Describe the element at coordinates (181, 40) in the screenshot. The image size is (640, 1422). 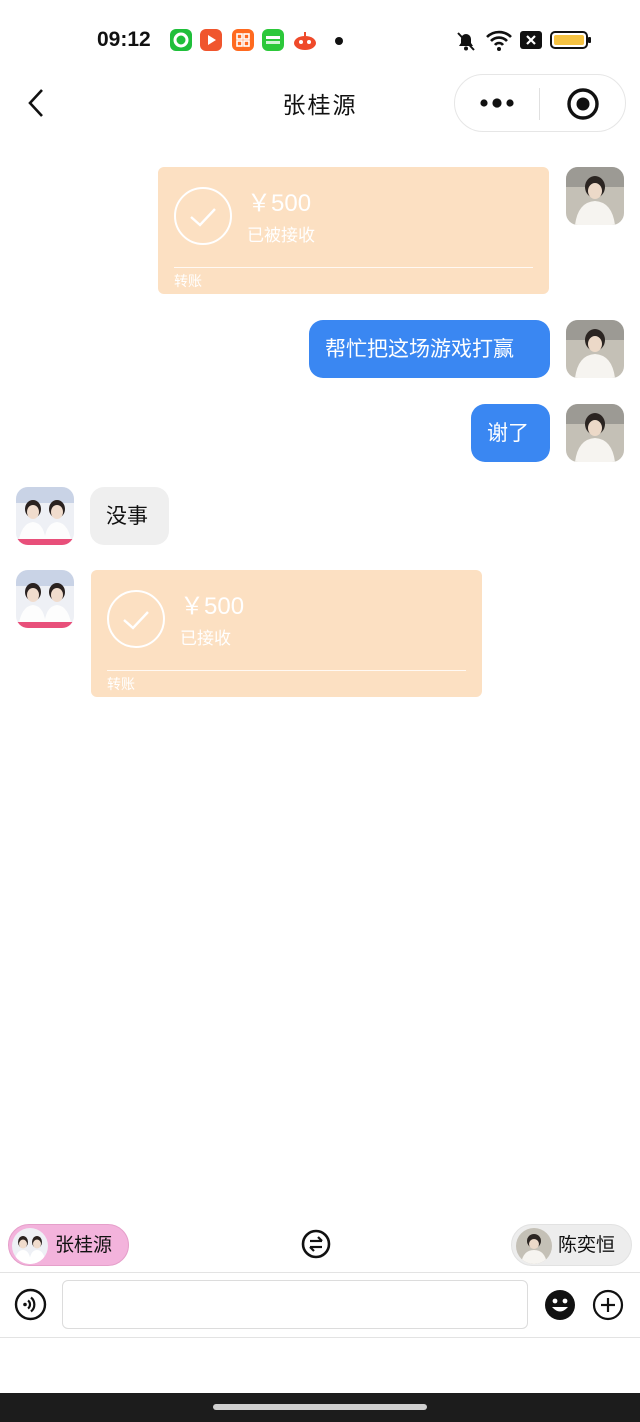
I see `green-circle-app-icon` at that location.